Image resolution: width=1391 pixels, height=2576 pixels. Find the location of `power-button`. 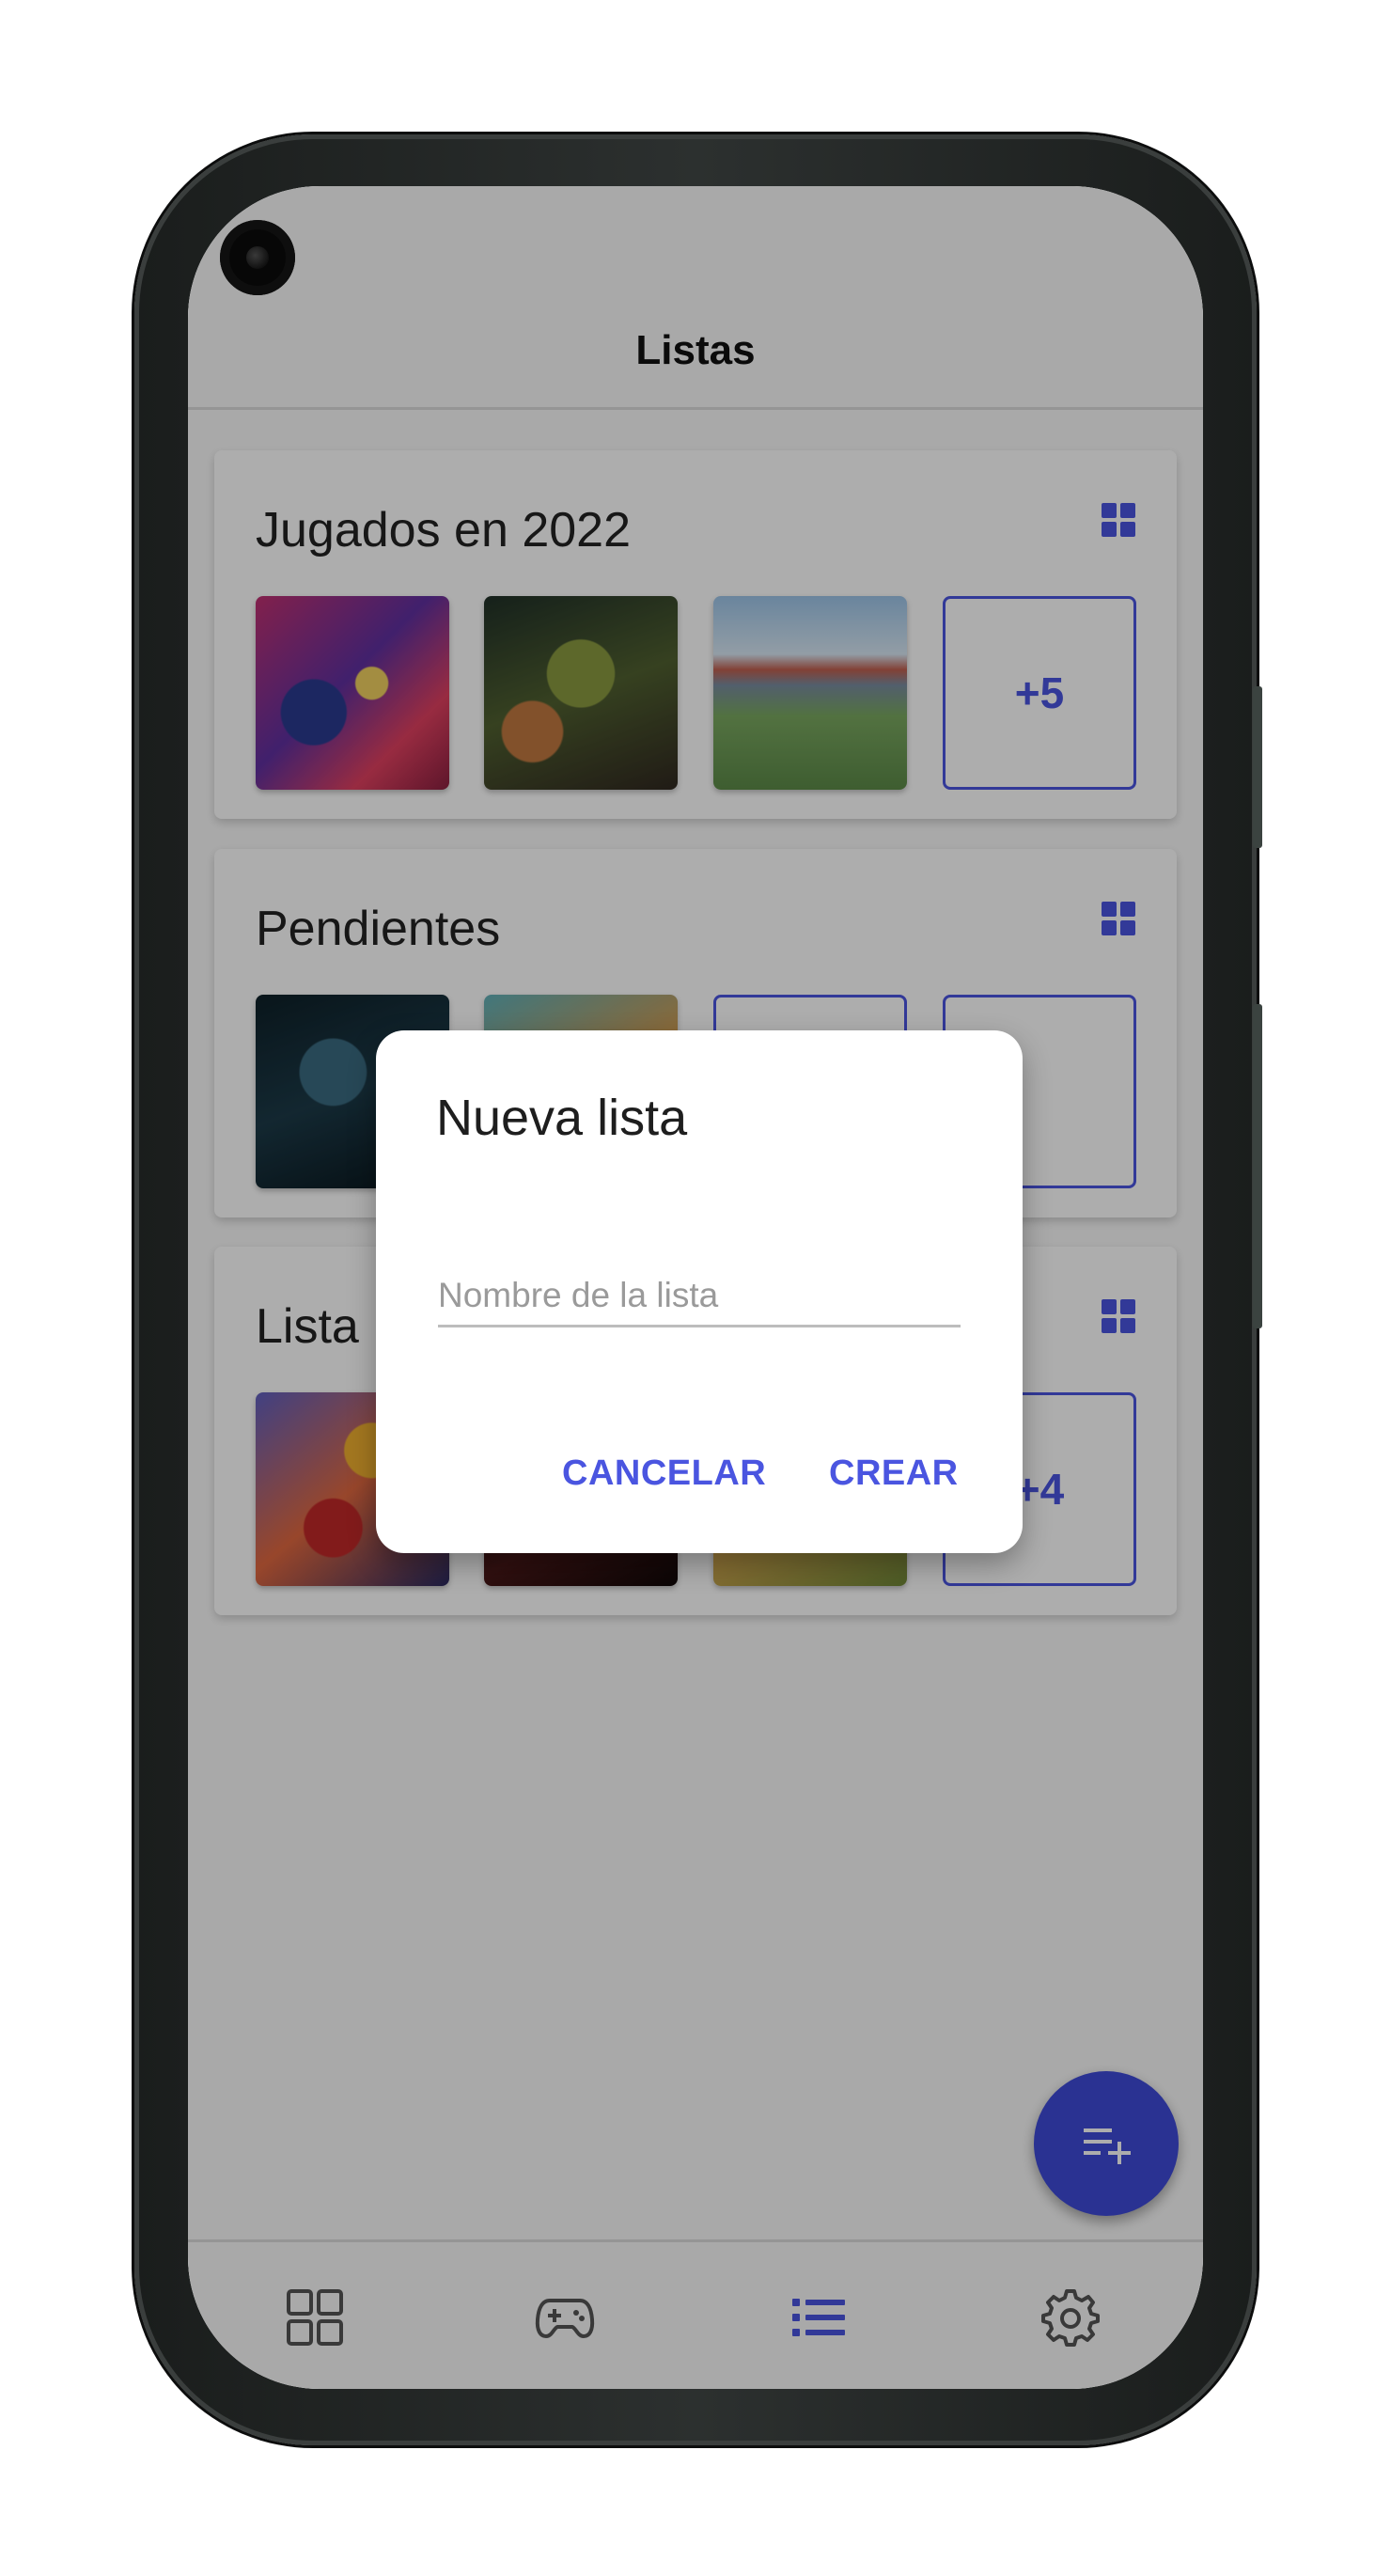

power-button is located at coordinates (1257, 1166).